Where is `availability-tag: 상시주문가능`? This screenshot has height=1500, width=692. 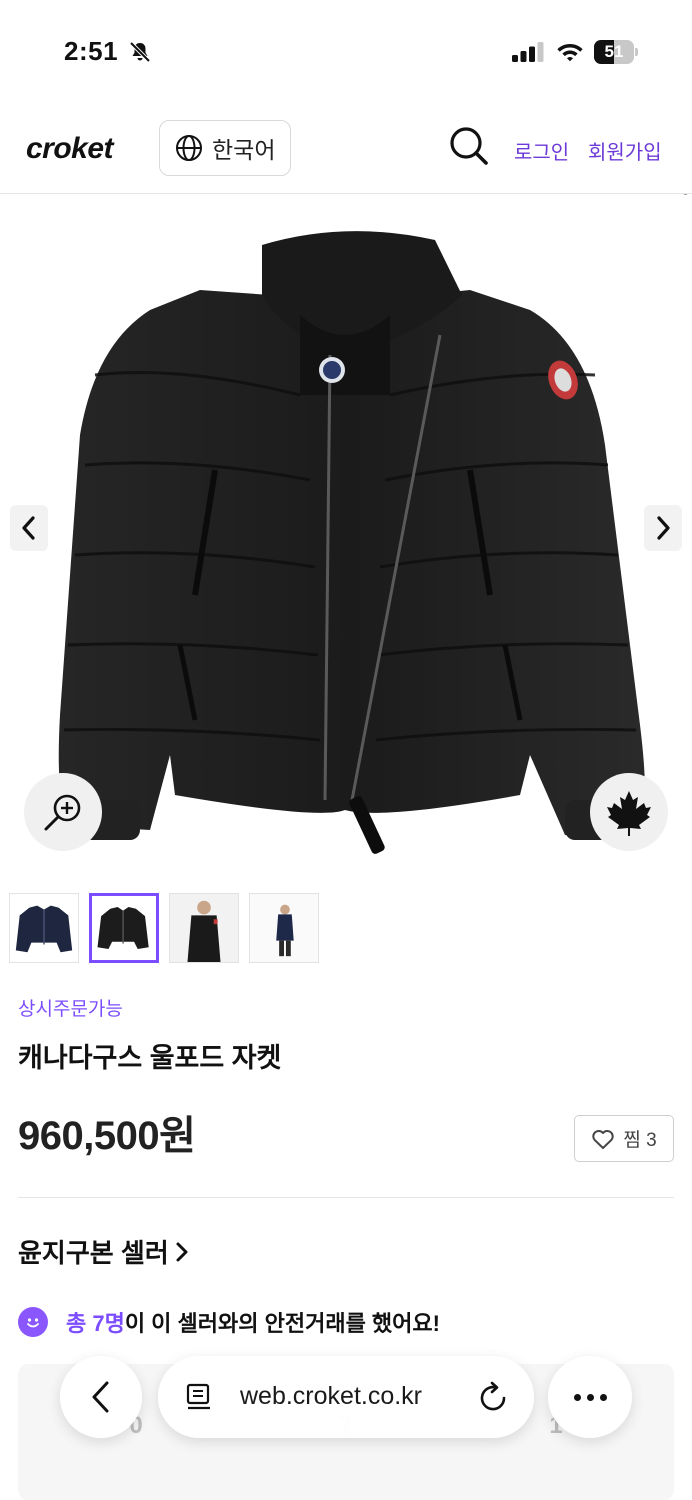 availability-tag: 상시주문가능 is located at coordinates (70, 1009).